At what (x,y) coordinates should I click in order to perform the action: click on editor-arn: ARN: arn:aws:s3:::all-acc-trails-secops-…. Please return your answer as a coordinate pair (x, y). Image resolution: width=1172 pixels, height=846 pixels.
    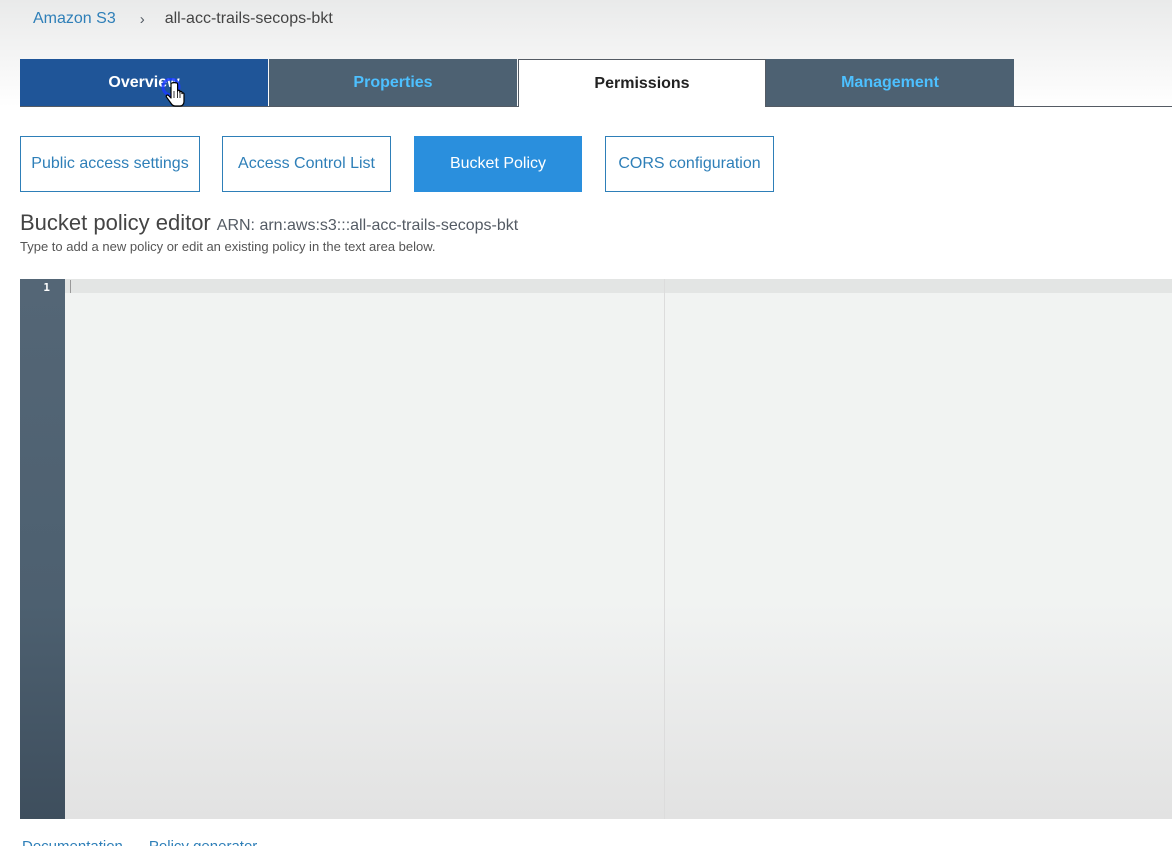
    Looking at the image, I should click on (367, 225).